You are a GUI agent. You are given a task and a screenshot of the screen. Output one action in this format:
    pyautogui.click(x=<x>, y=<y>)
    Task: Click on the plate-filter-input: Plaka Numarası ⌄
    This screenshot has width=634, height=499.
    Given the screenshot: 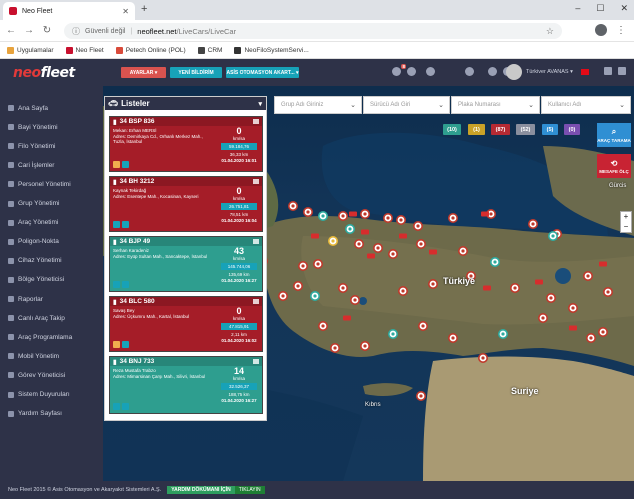 What is the action you would take?
    pyautogui.click(x=495, y=105)
    